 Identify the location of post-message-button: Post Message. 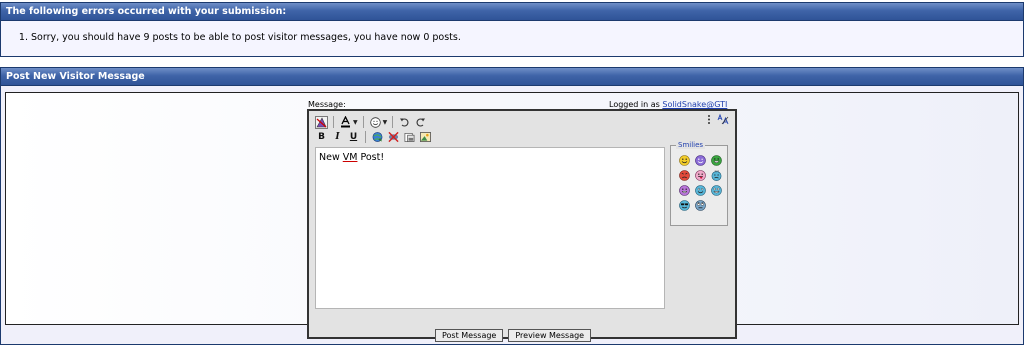
(469, 335).